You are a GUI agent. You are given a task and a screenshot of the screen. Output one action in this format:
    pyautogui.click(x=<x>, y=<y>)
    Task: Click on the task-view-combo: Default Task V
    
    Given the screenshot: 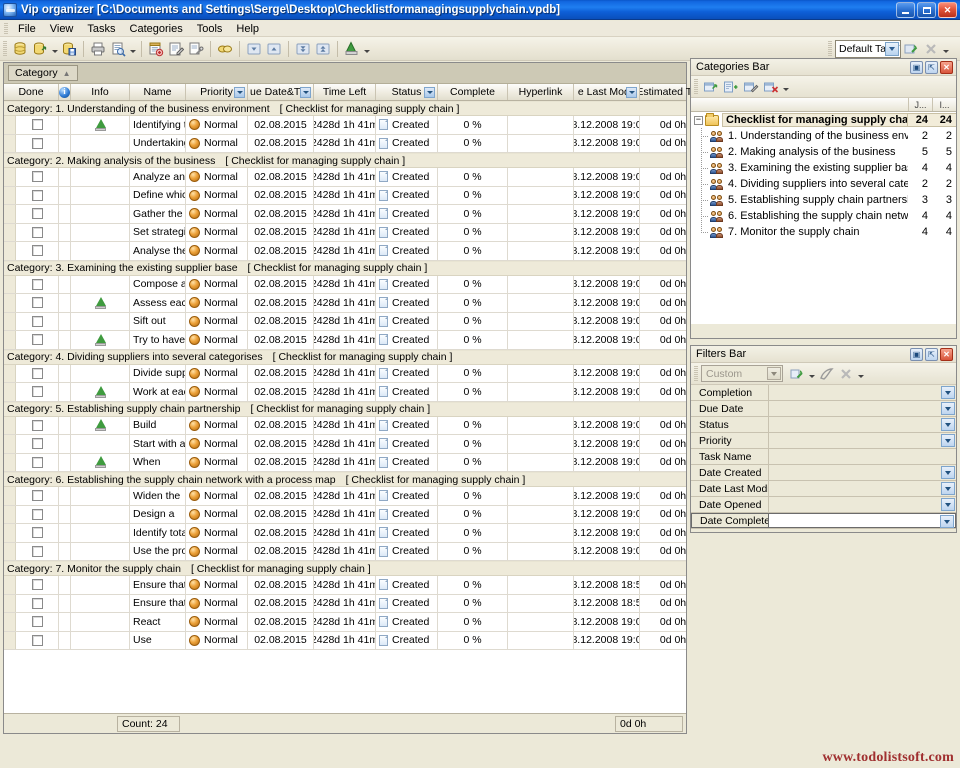 What is the action you would take?
    pyautogui.click(x=868, y=48)
    